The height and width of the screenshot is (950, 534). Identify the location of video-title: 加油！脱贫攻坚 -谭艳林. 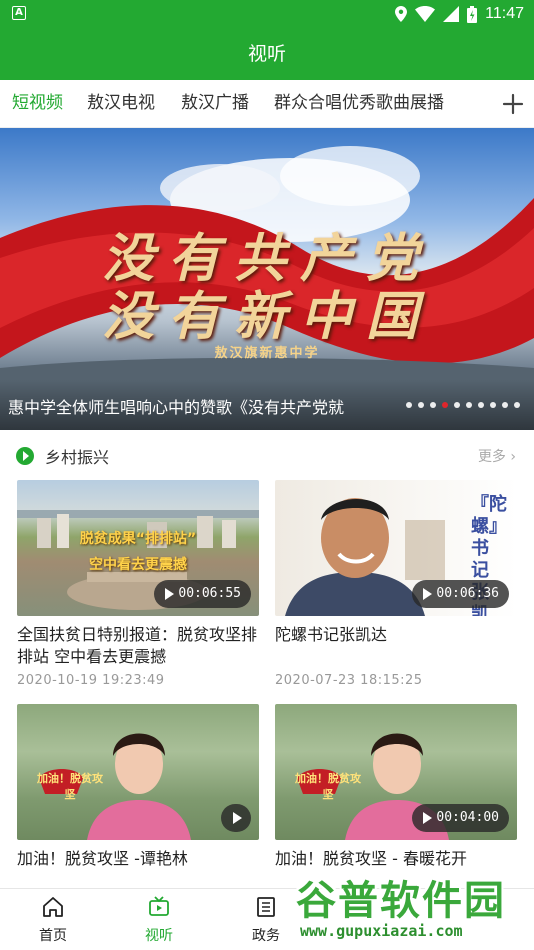
(138, 870).